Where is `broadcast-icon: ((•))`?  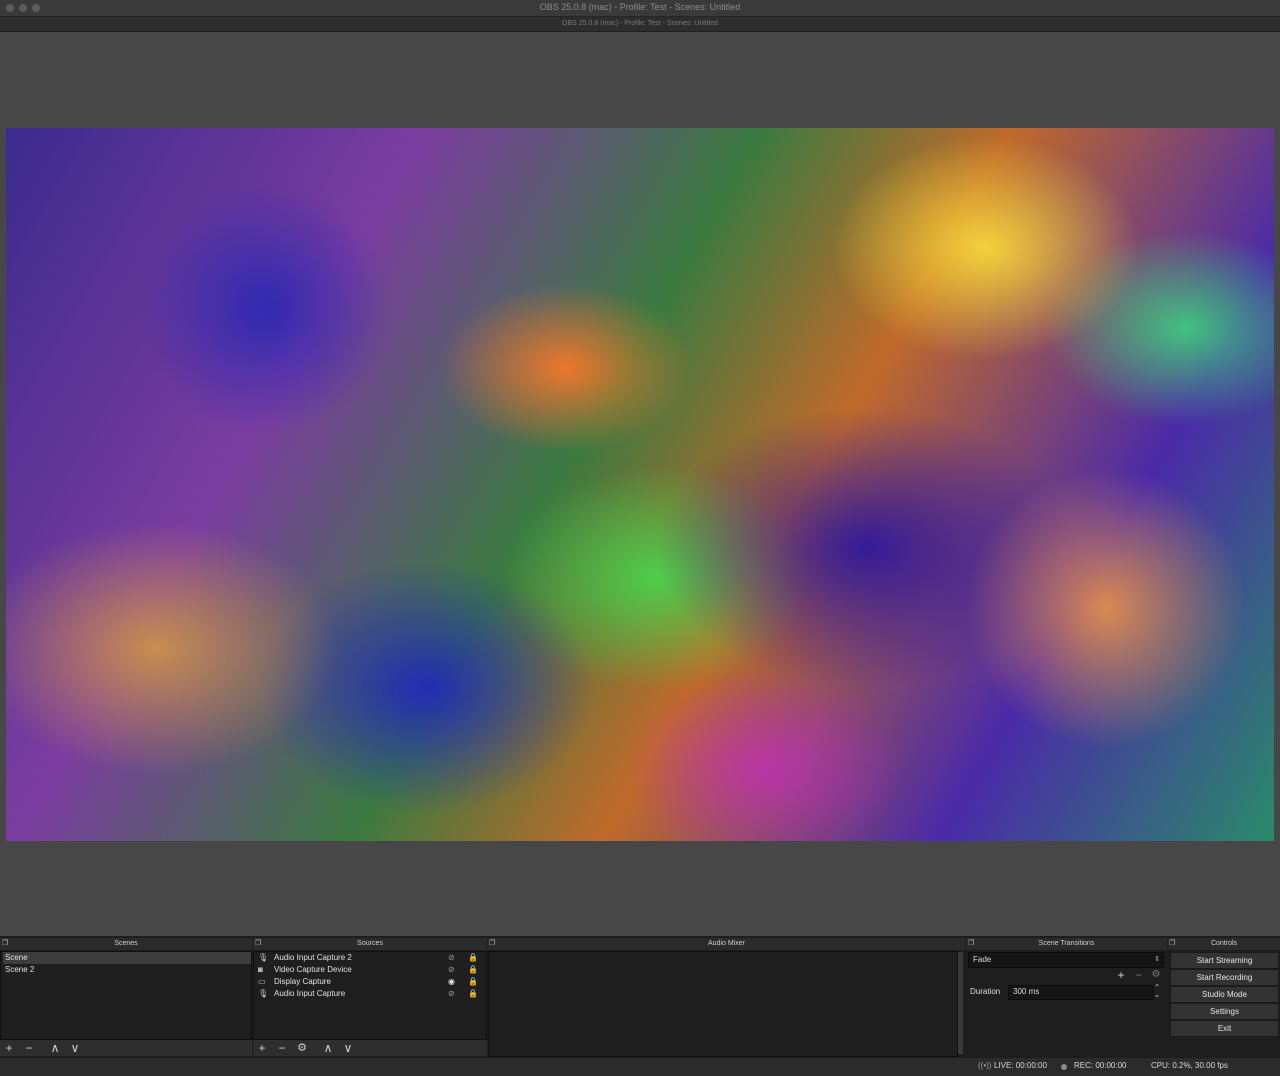
broadcast-icon: ((•)) is located at coordinates (985, 1065).